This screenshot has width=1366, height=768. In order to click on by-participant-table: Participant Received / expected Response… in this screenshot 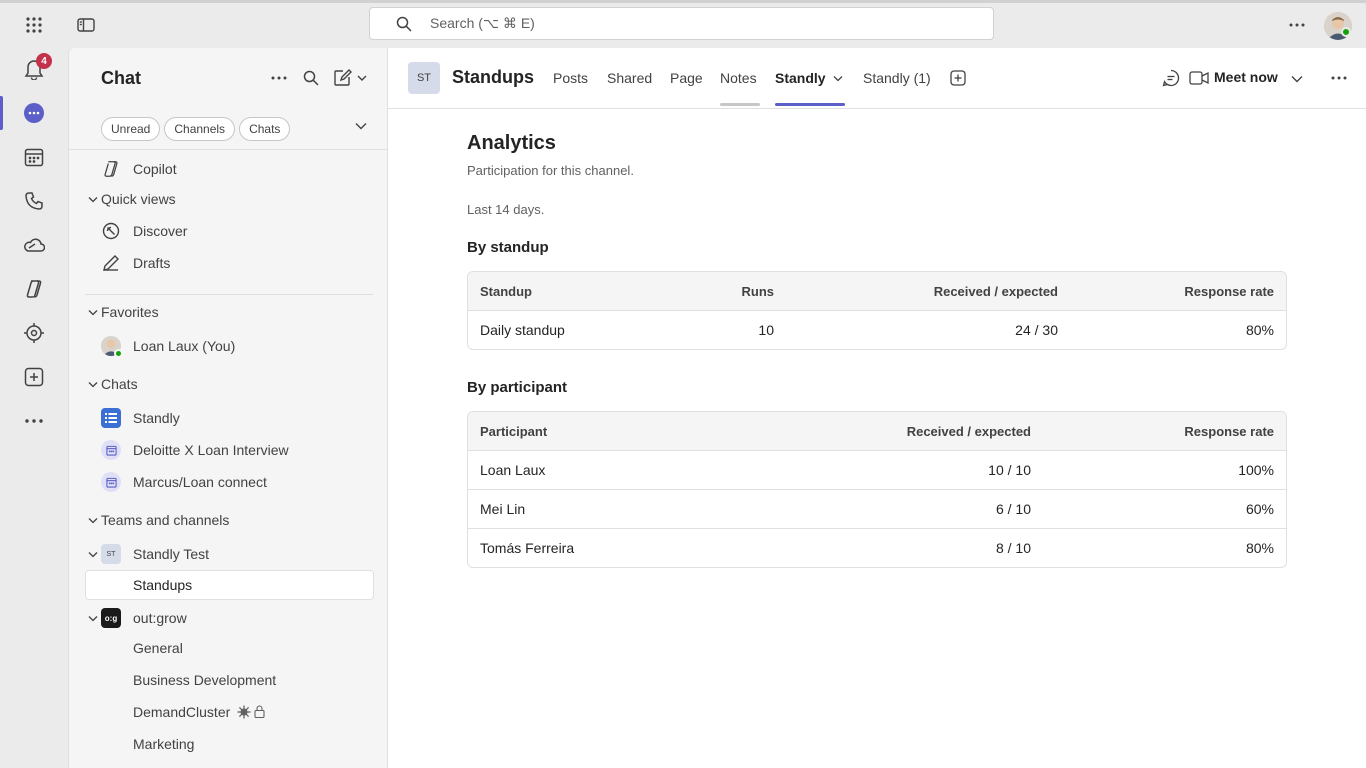, I will do `click(877, 489)`.